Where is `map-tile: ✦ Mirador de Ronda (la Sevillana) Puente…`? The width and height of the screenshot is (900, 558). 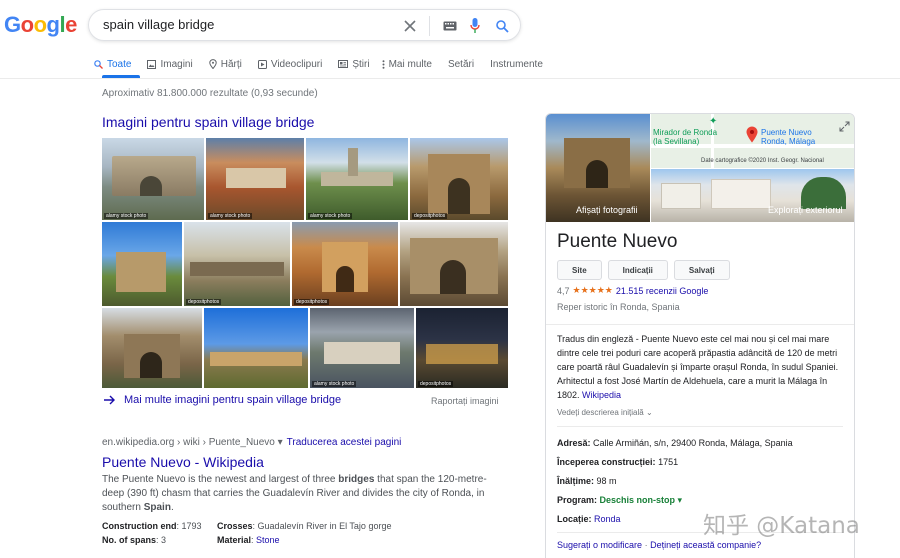 map-tile: ✦ Mirador de Ronda (la Sevillana) Puente… is located at coordinates (752, 141).